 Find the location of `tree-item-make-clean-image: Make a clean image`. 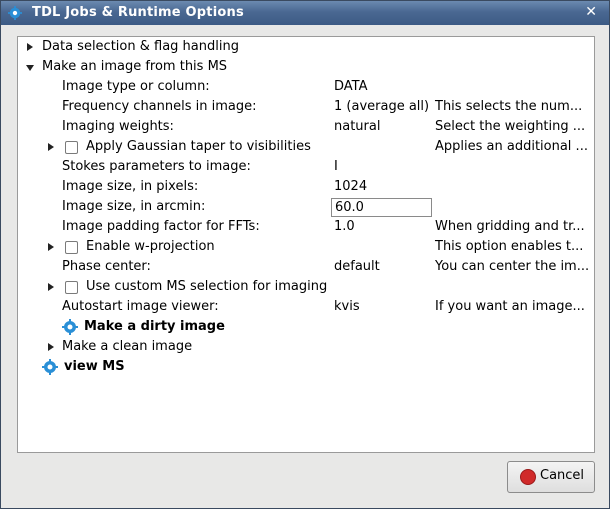

tree-item-make-clean-image: Make a clean image is located at coordinates (303, 347).